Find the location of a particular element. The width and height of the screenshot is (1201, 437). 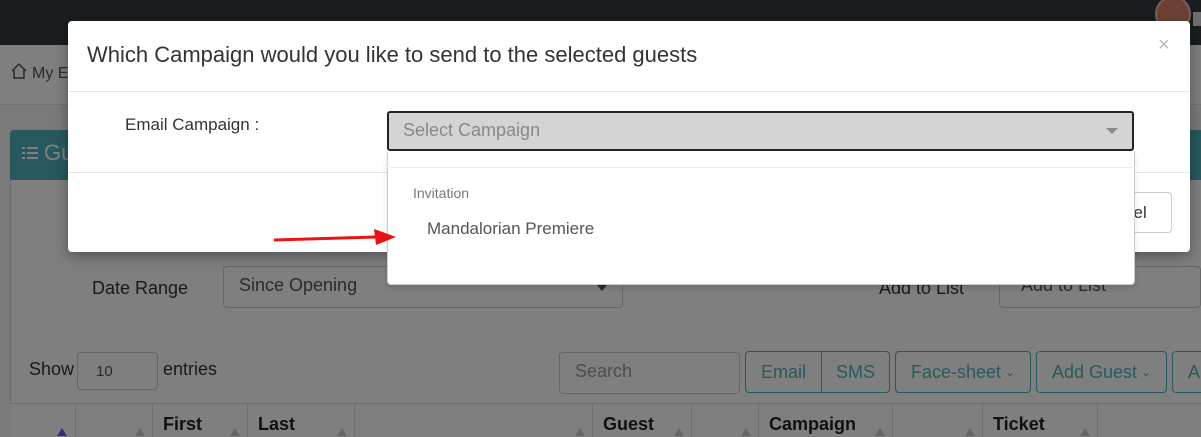

campaign-select: Select Campaign is located at coordinates (760, 131).